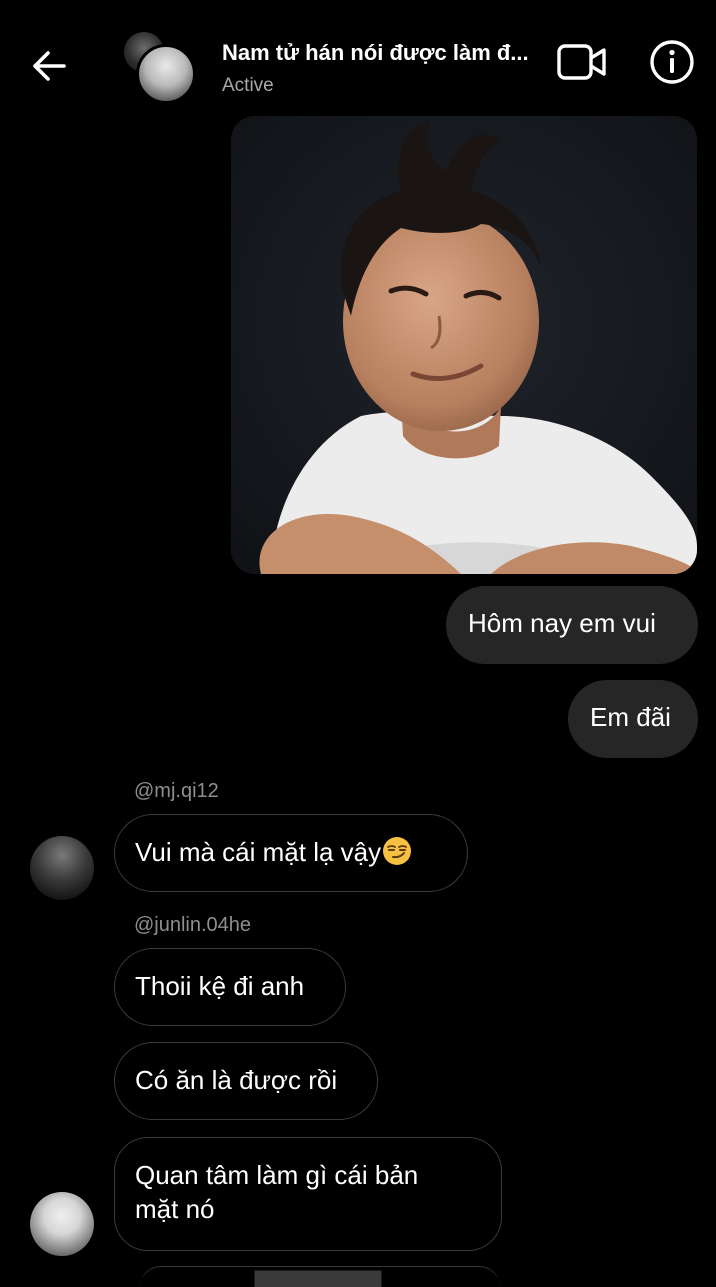  I want to click on chat-header: Nam tử hán nói được làm đ... Active, so click(358, 55).